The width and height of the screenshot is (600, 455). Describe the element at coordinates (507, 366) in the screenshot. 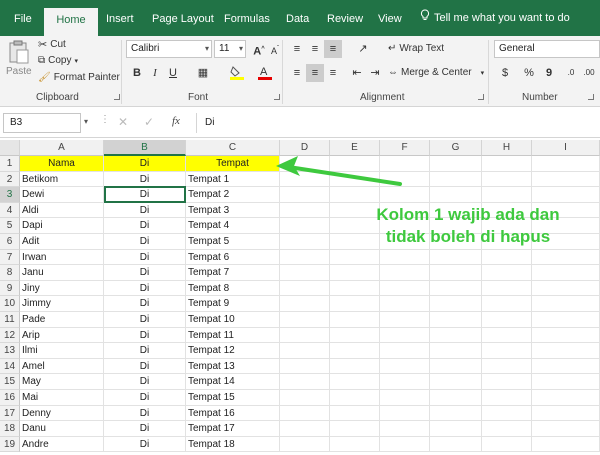

I see `cell-h14` at that location.